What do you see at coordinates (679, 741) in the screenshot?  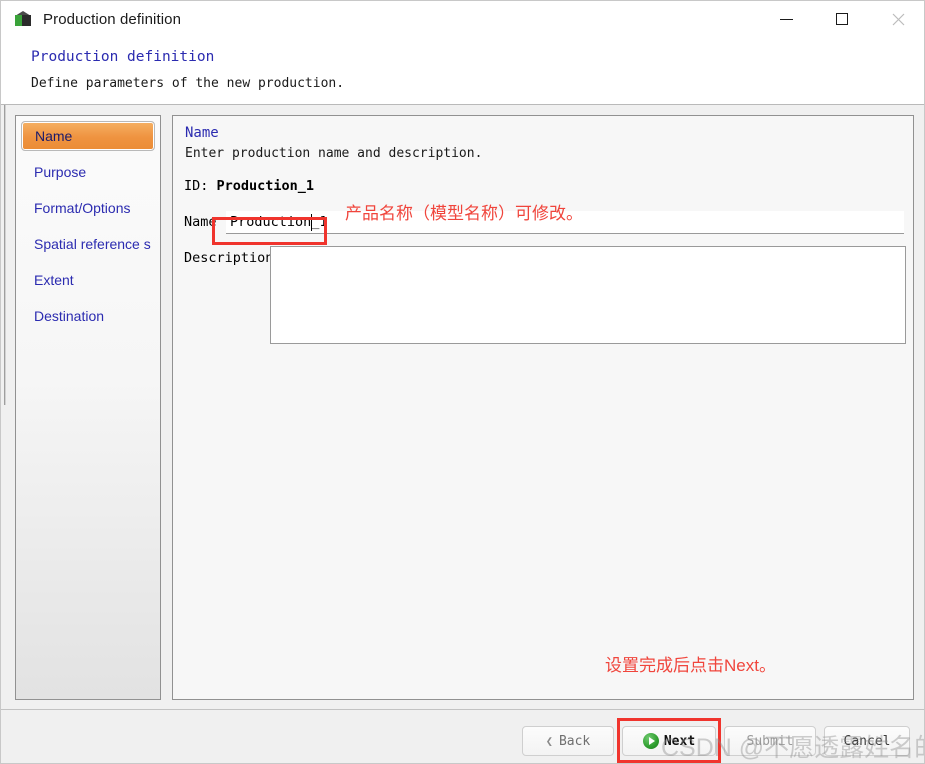 I see `next-button-label: Next` at bounding box center [679, 741].